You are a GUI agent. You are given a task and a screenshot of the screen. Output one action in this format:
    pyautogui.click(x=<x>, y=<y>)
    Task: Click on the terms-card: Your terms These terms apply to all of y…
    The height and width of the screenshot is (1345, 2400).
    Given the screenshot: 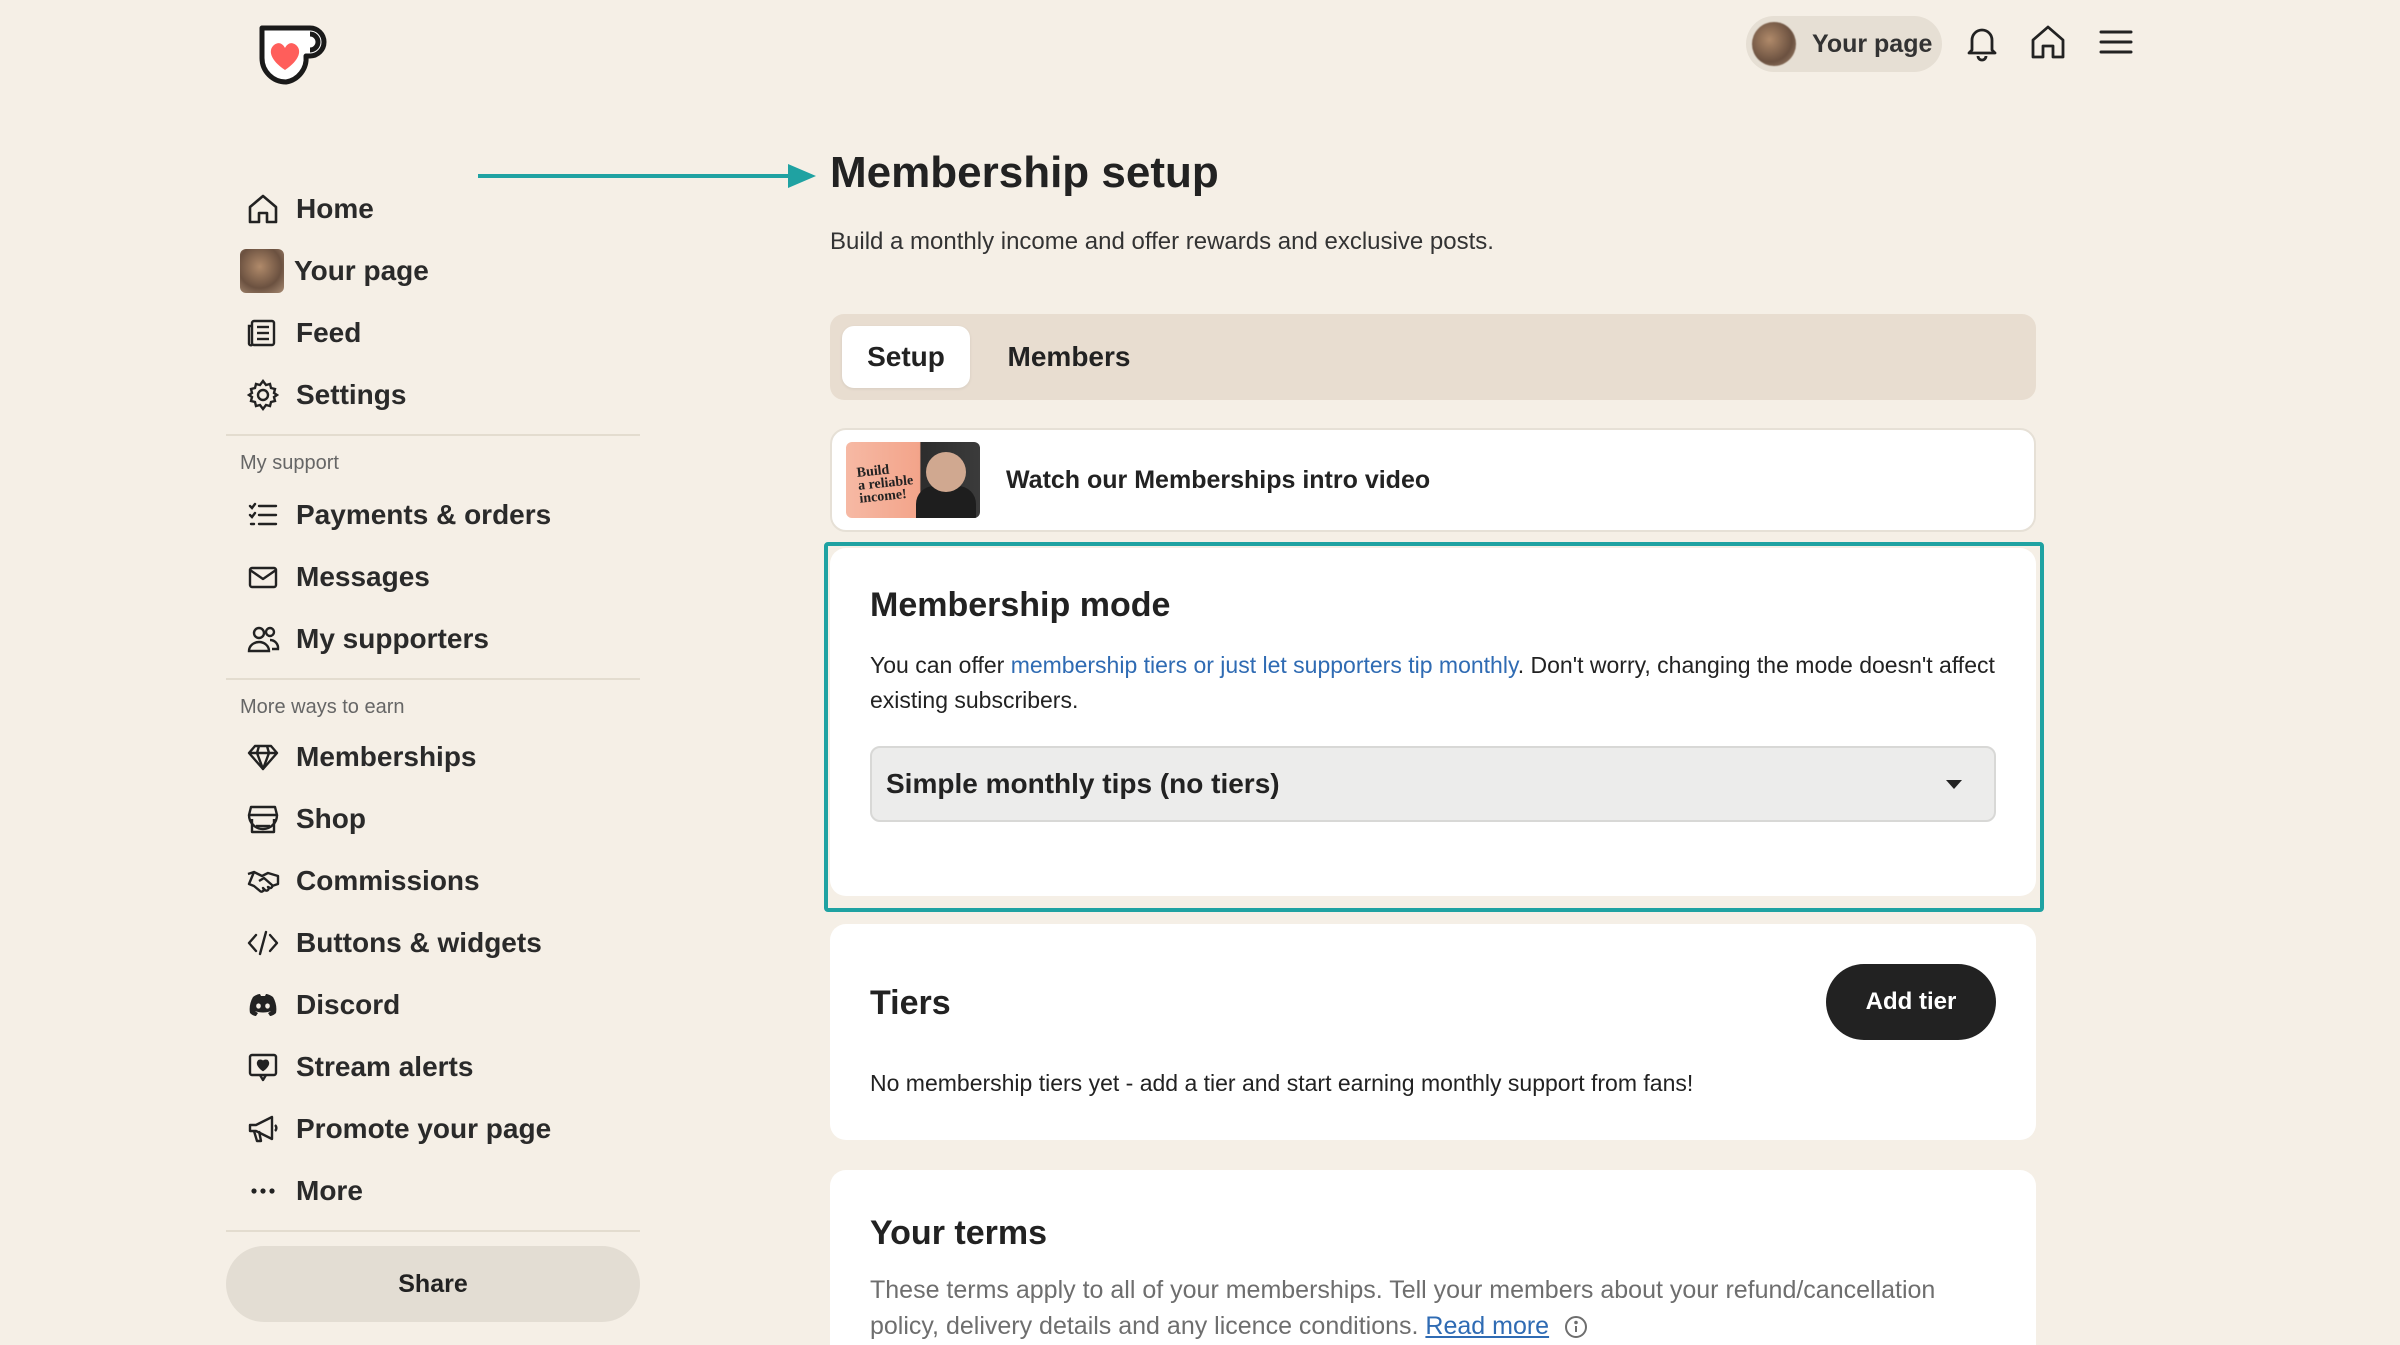 What is the action you would take?
    pyautogui.click(x=1433, y=1257)
    